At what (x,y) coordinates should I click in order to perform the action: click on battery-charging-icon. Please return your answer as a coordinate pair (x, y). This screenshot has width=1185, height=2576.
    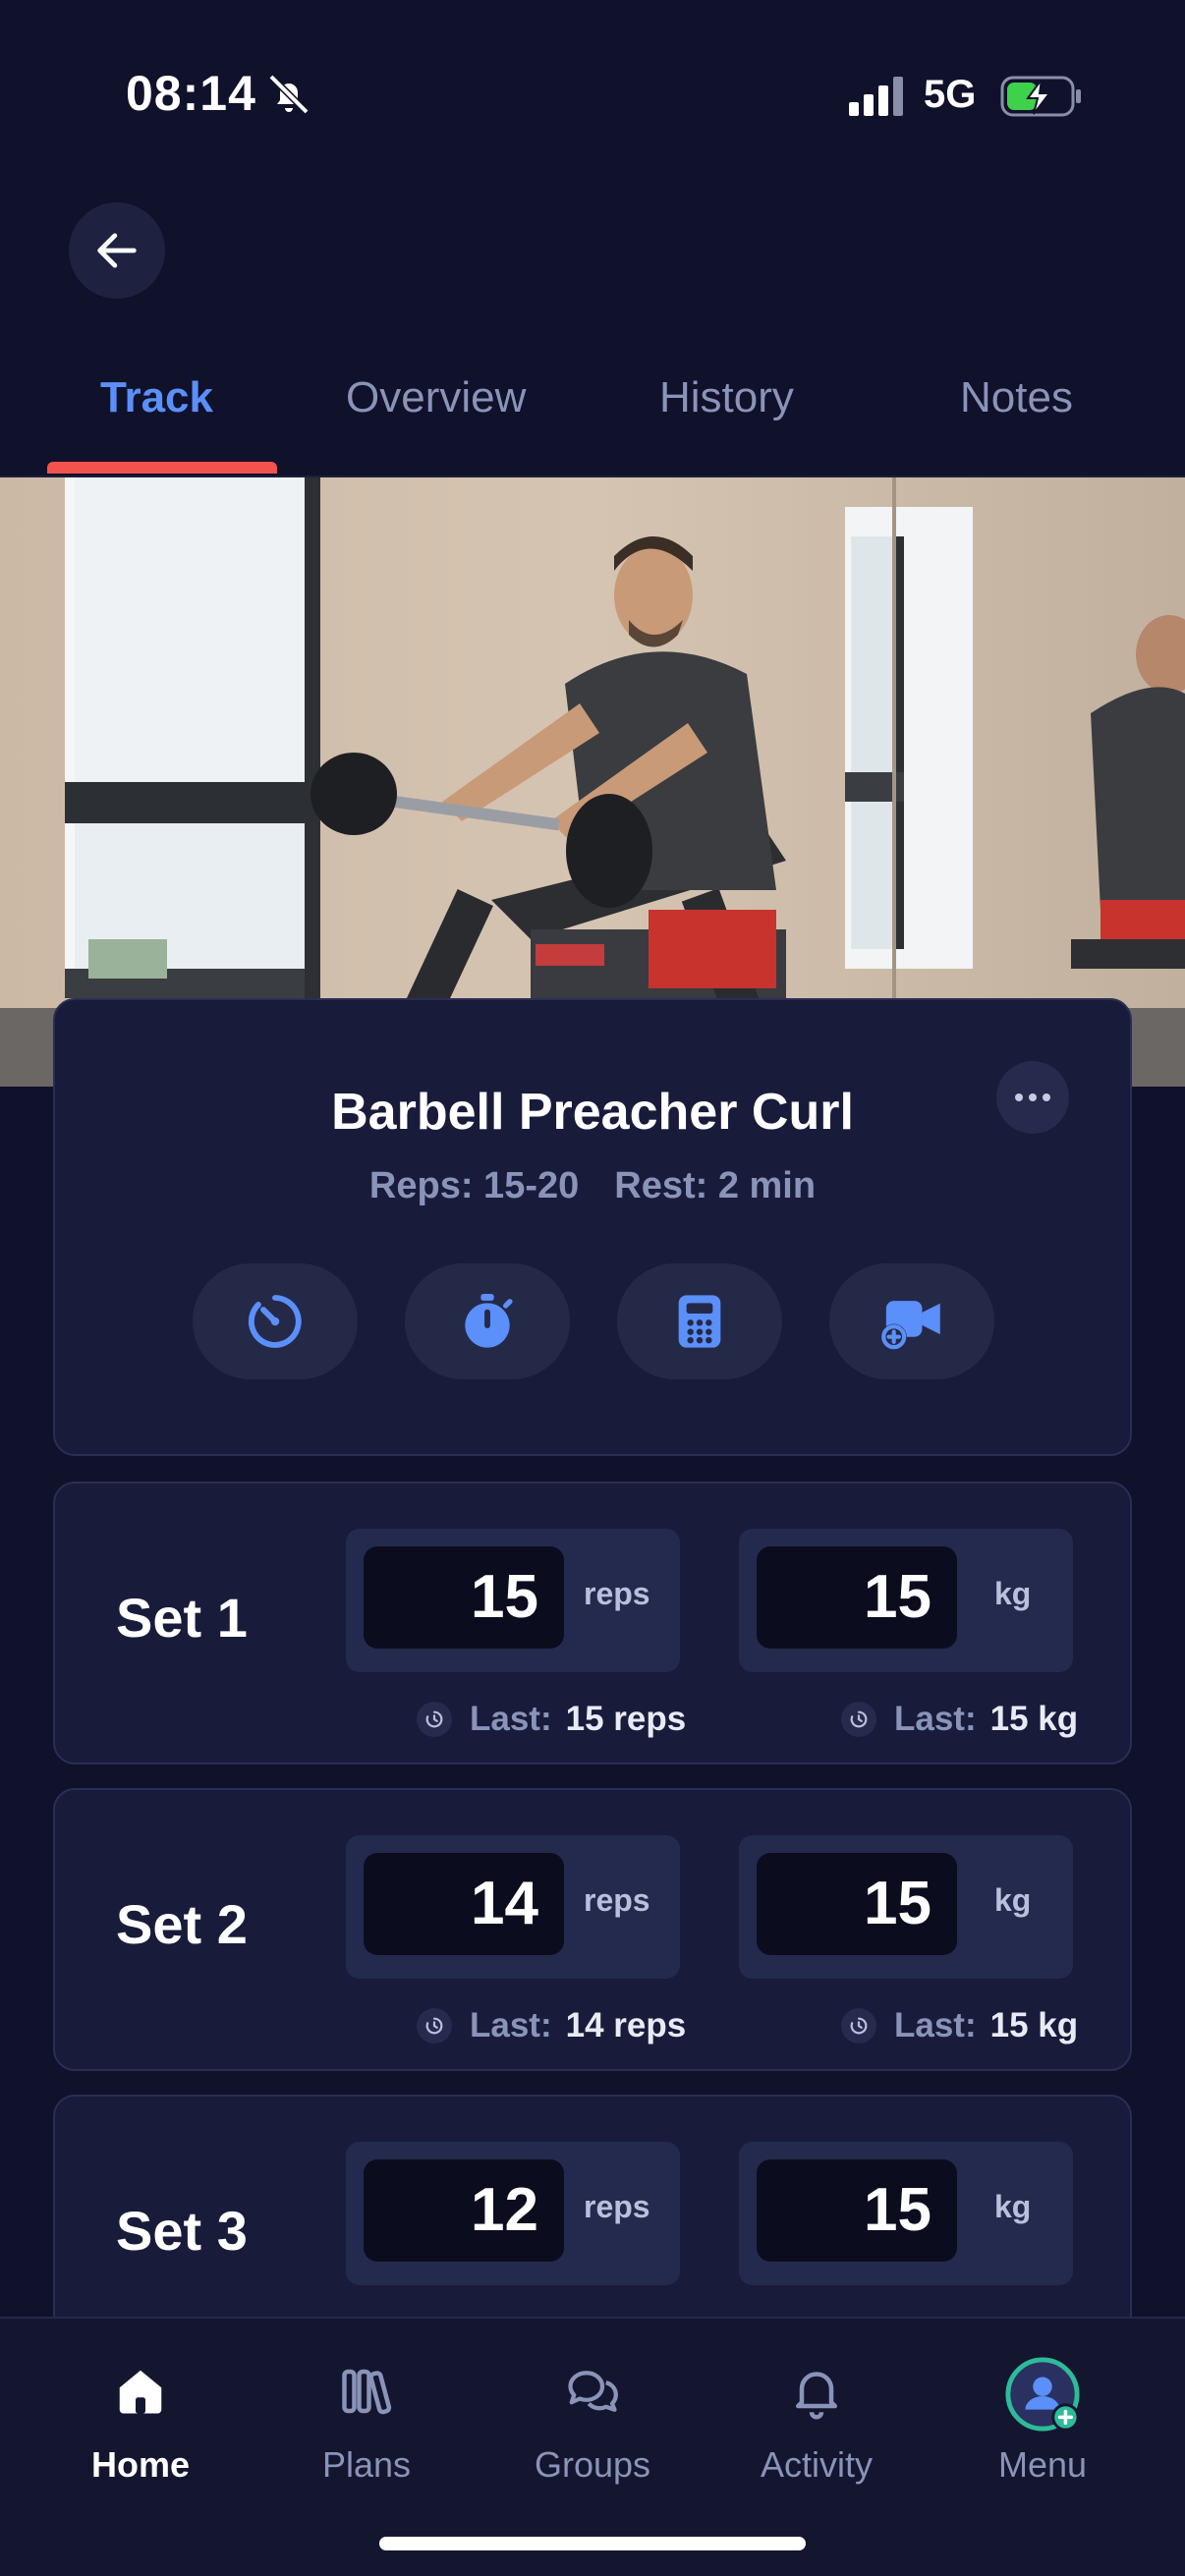
    Looking at the image, I should click on (1041, 96).